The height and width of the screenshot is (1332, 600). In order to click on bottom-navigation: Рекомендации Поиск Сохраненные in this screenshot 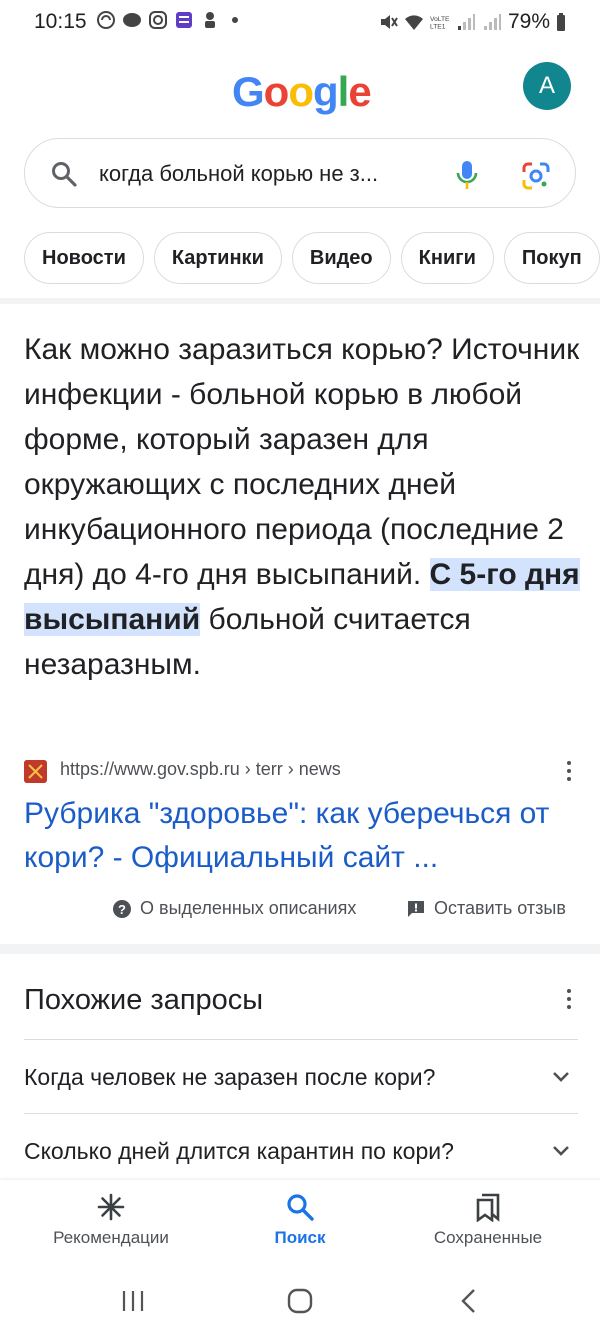, I will do `click(300, 1225)`.